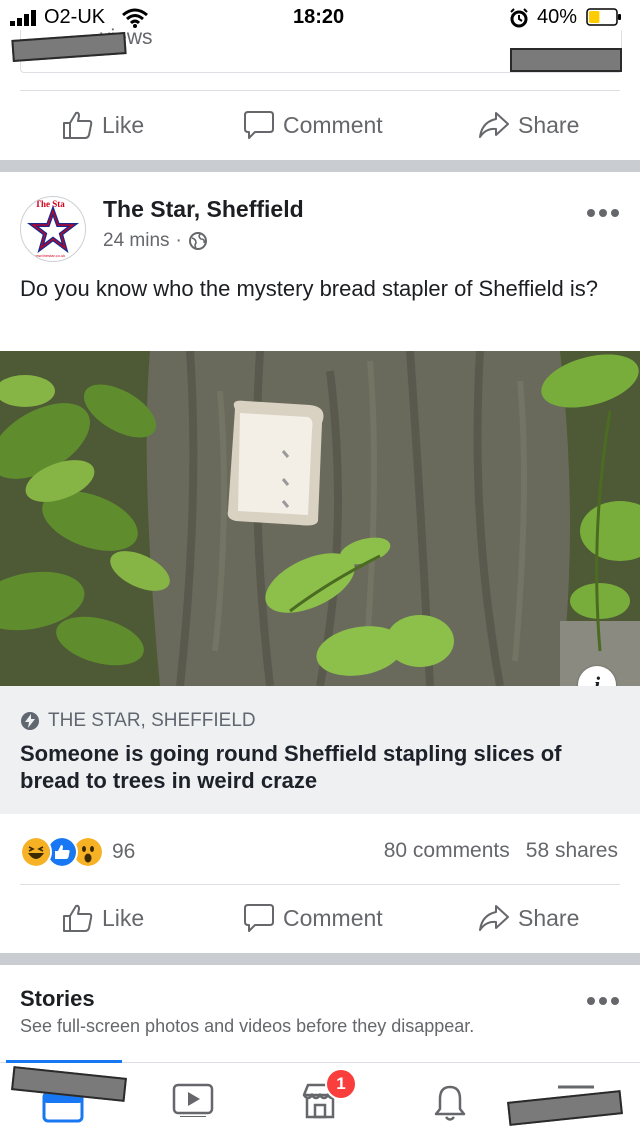 The height and width of the screenshot is (1139, 640). I want to click on page-avatar: The Sta www.thestar.co.uk, so click(53, 229).